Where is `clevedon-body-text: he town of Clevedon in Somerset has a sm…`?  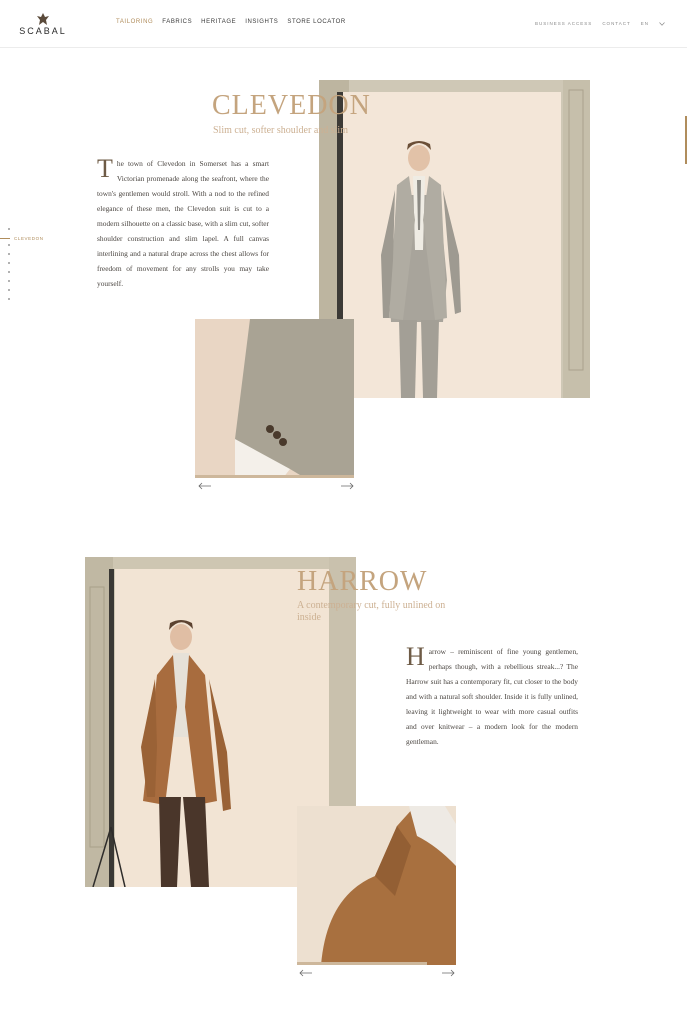 clevedon-body-text: he town of Clevedon in Somerset has a sm… is located at coordinates (183, 223).